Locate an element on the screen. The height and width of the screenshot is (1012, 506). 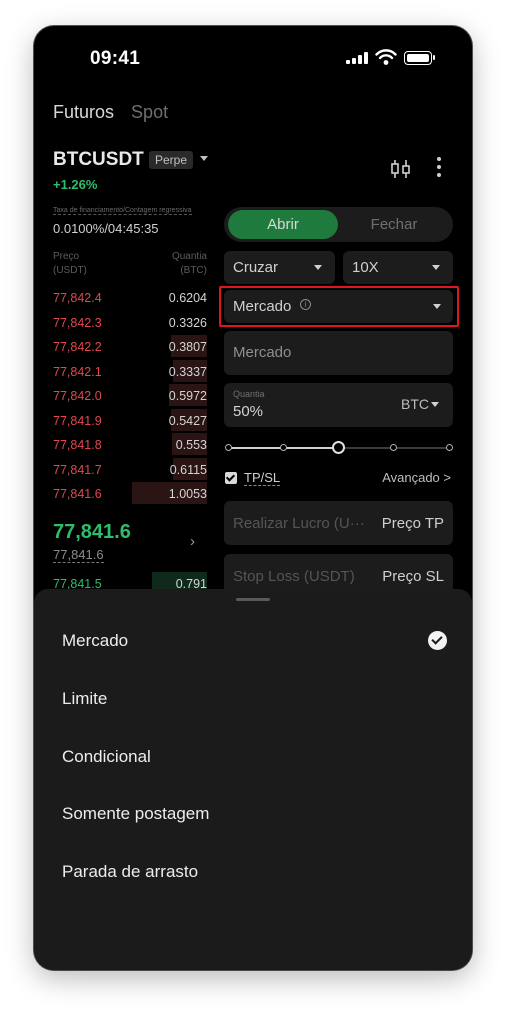
ask-row: 77,841.8 0.553 is located at coordinates (130, 445).